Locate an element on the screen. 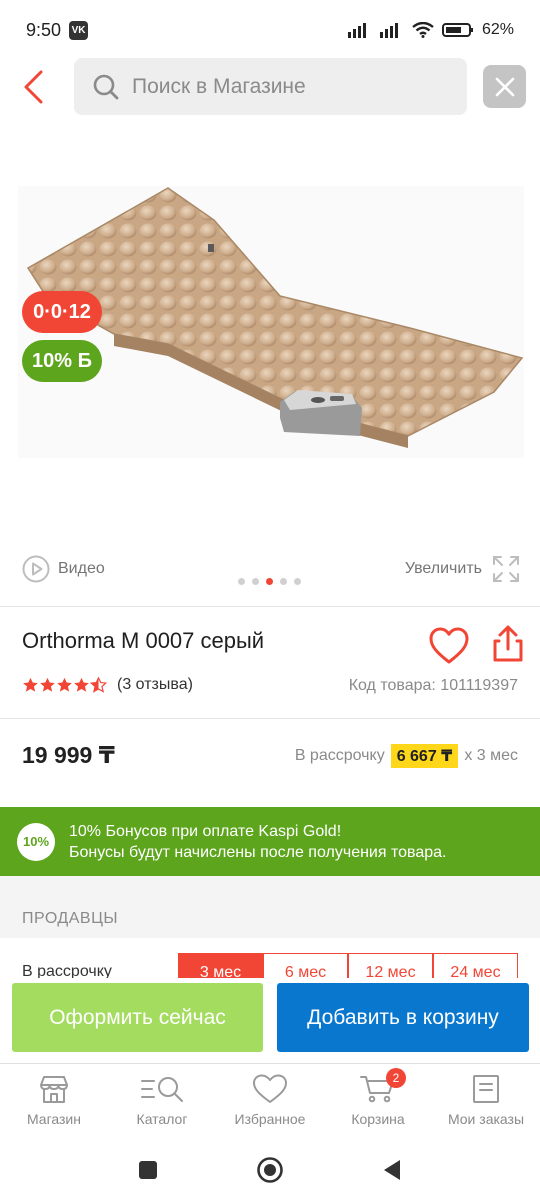 Image resolution: width=540 pixels, height=1200 pixels. battery-percent: 62% is located at coordinates (497, 29).